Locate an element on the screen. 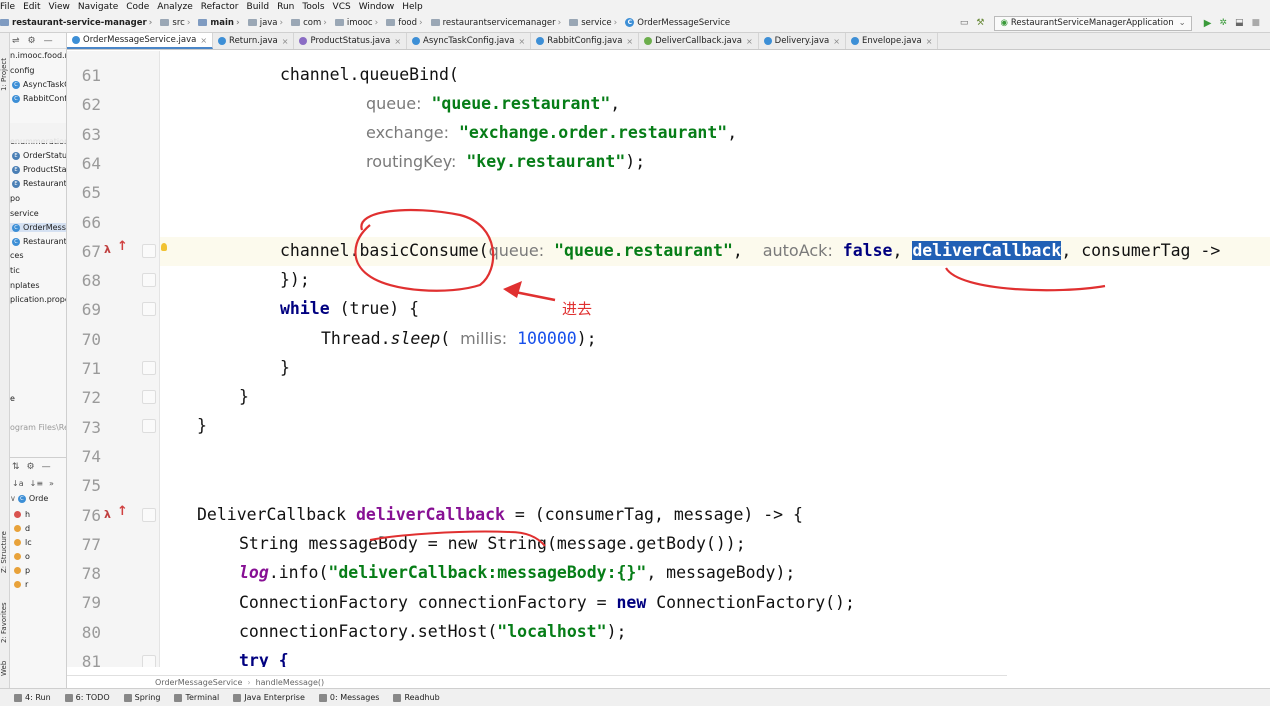 The width and height of the screenshot is (1270, 706). project-tree-item: nplates is located at coordinates (25, 285).